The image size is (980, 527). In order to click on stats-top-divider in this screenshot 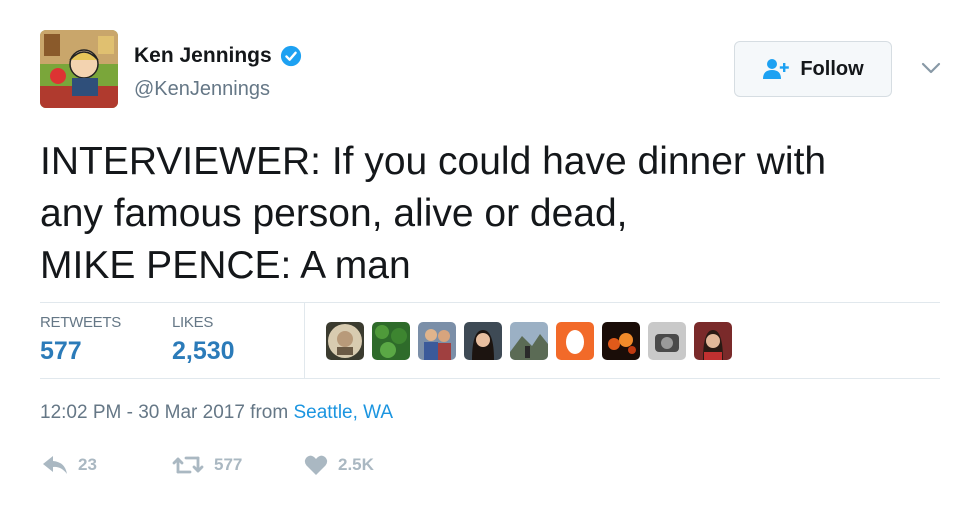, I will do `click(490, 302)`.